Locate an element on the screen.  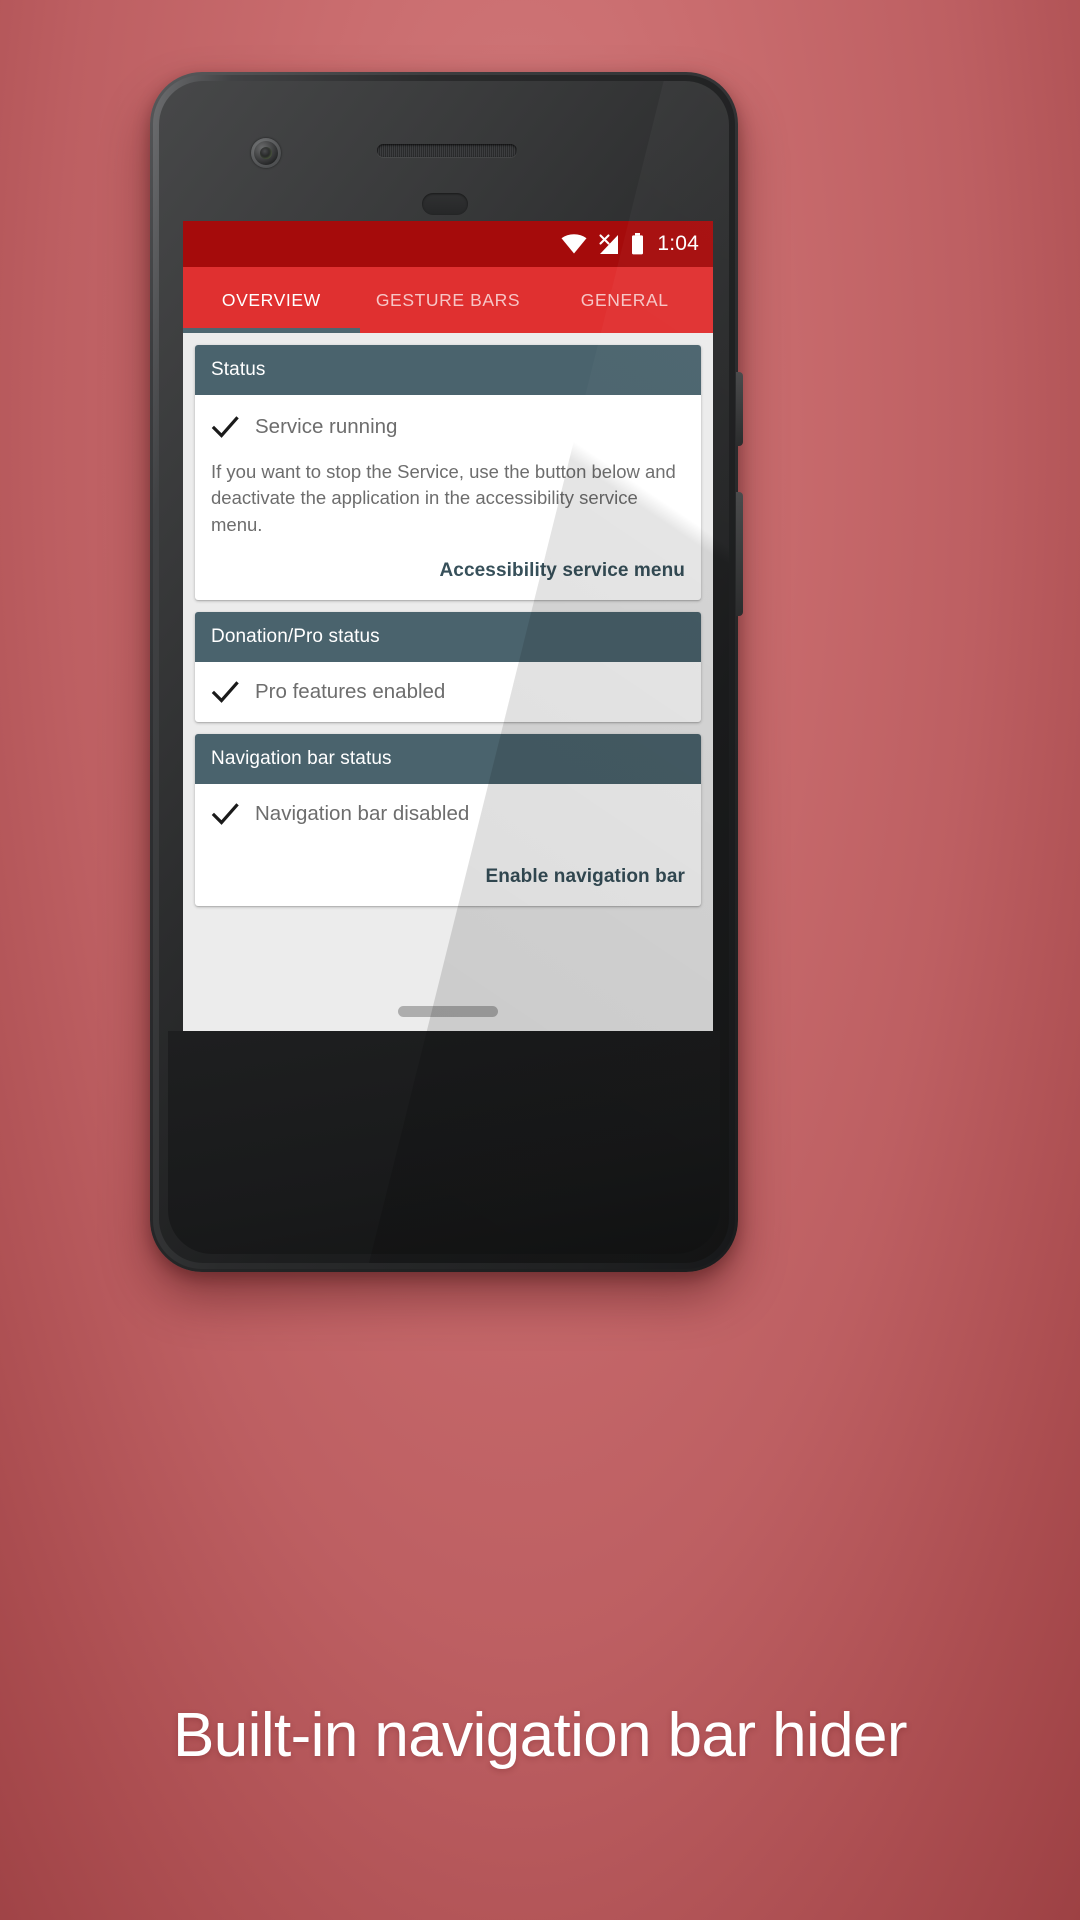
promo-caption: Built-in navigation bar hider is located at coordinates (540, 1735).